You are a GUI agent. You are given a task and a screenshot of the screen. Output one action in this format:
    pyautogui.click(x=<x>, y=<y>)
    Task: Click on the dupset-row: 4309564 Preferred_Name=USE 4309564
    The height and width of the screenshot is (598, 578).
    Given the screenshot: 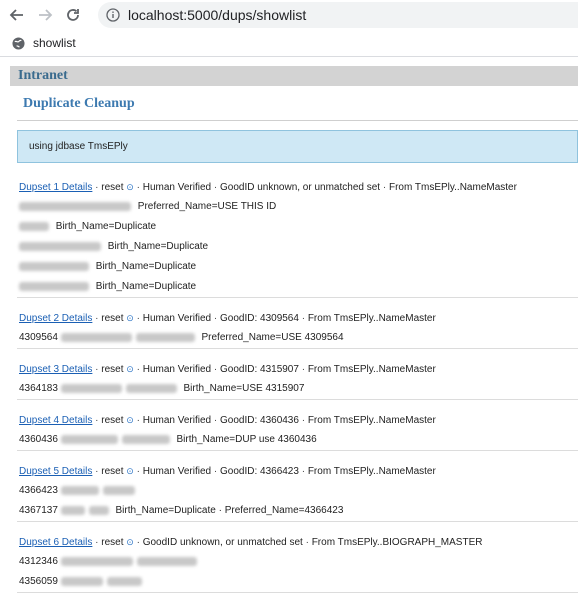 What is the action you would take?
    pyautogui.click(x=298, y=338)
    